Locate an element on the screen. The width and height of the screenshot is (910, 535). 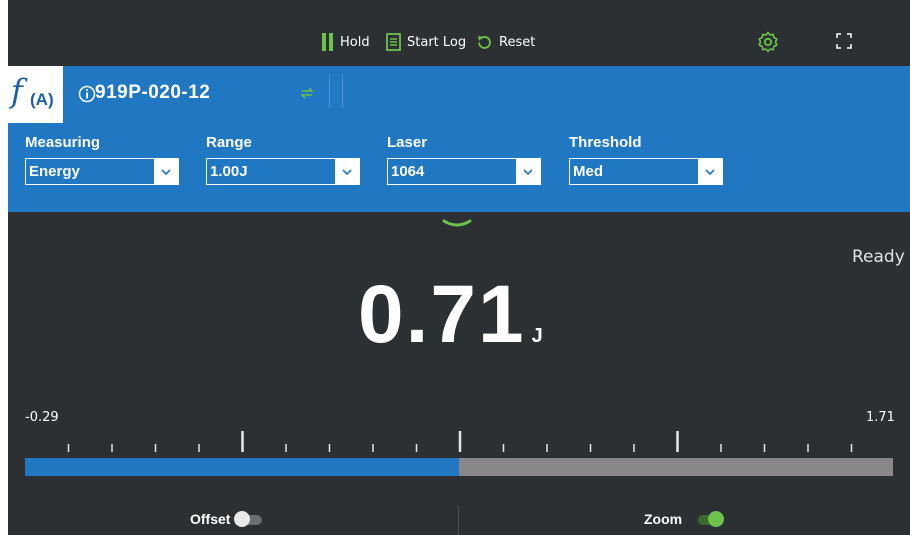
laser-label: Laser is located at coordinates (407, 142).